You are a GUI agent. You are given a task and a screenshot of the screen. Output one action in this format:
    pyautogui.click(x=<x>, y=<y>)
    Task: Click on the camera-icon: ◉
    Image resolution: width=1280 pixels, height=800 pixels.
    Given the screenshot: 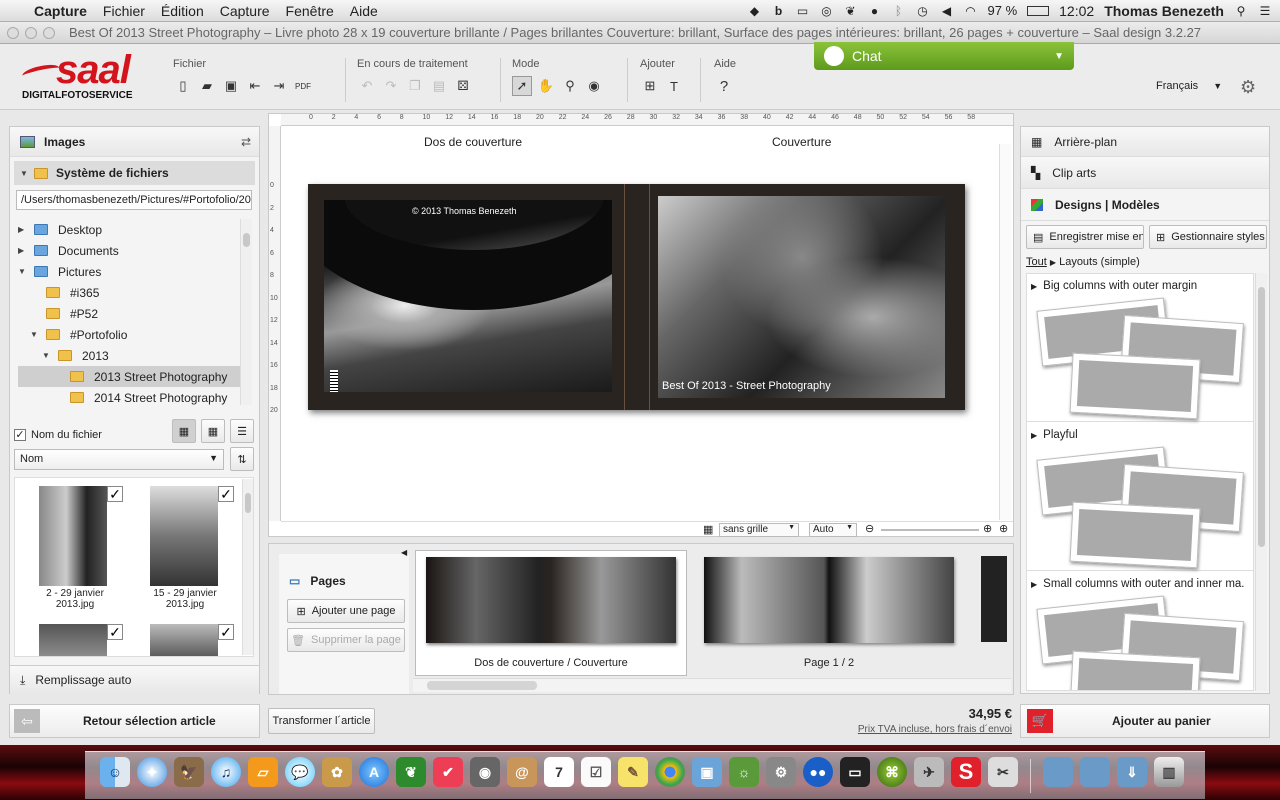 What is the action you would take?
    pyautogui.click(x=485, y=772)
    